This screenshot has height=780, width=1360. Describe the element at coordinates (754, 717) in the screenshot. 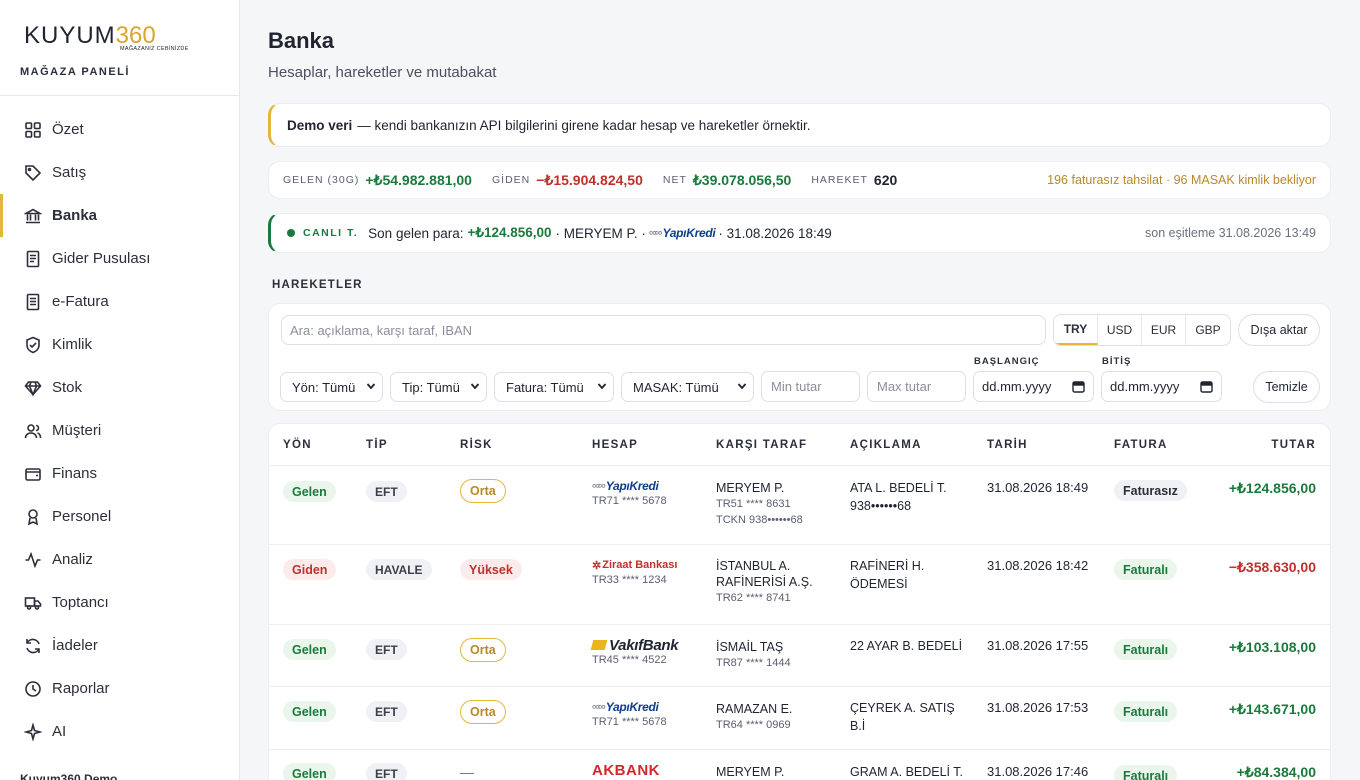

I see `counterparty-cell: RAMAZAN E. TR64 **** 0969` at that location.